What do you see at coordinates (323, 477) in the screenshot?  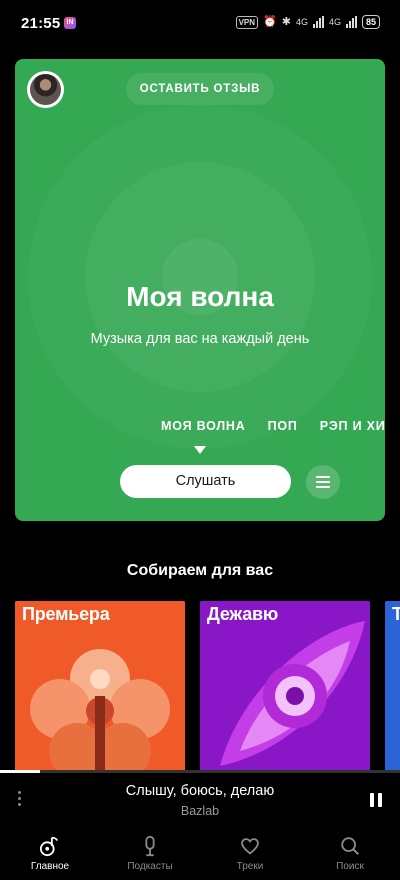 I see `menu-icon` at bounding box center [323, 477].